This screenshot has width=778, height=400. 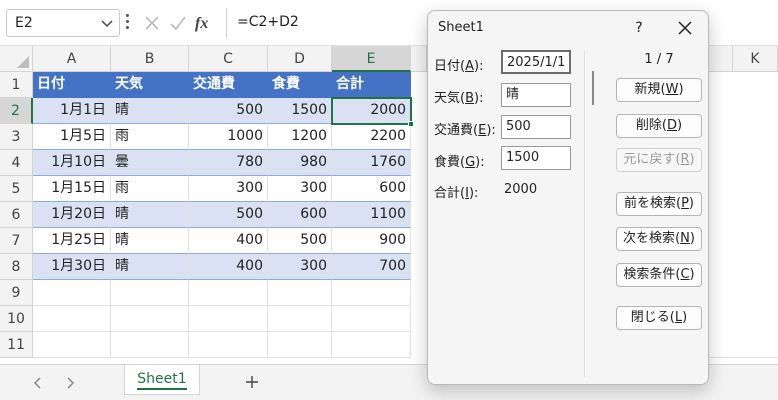 I want to click on column-header-a: A, so click(x=72, y=59).